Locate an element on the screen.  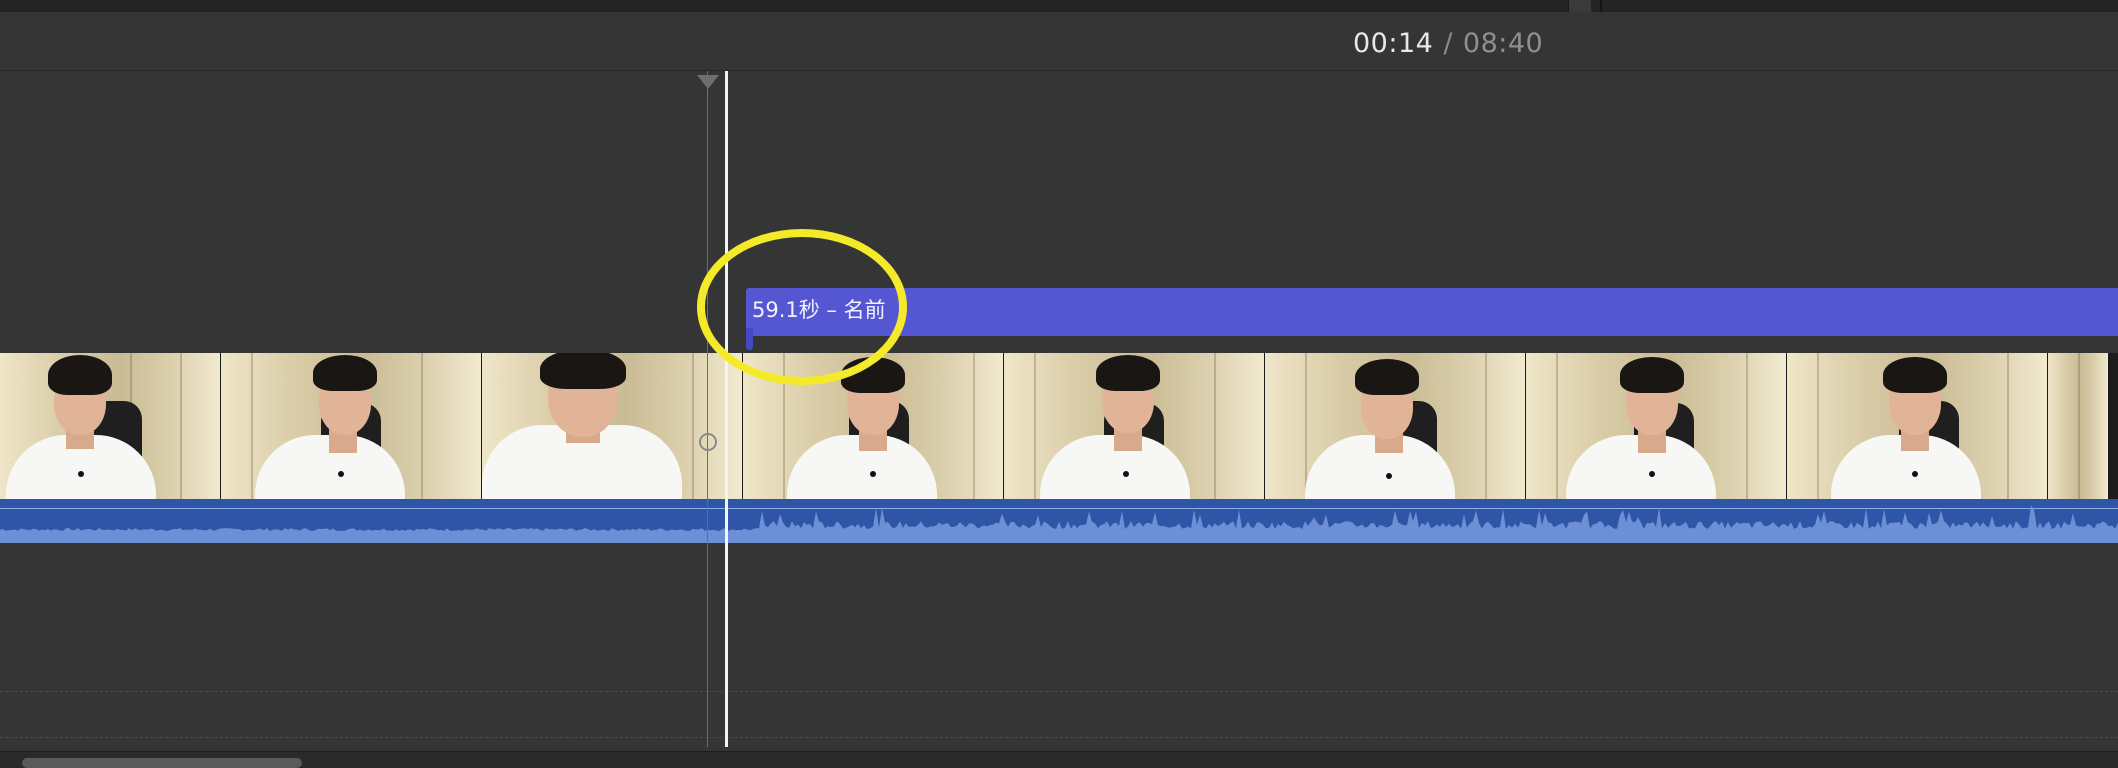
timeline-header: 00:14 / 08:40 is located at coordinates (1059, 41).